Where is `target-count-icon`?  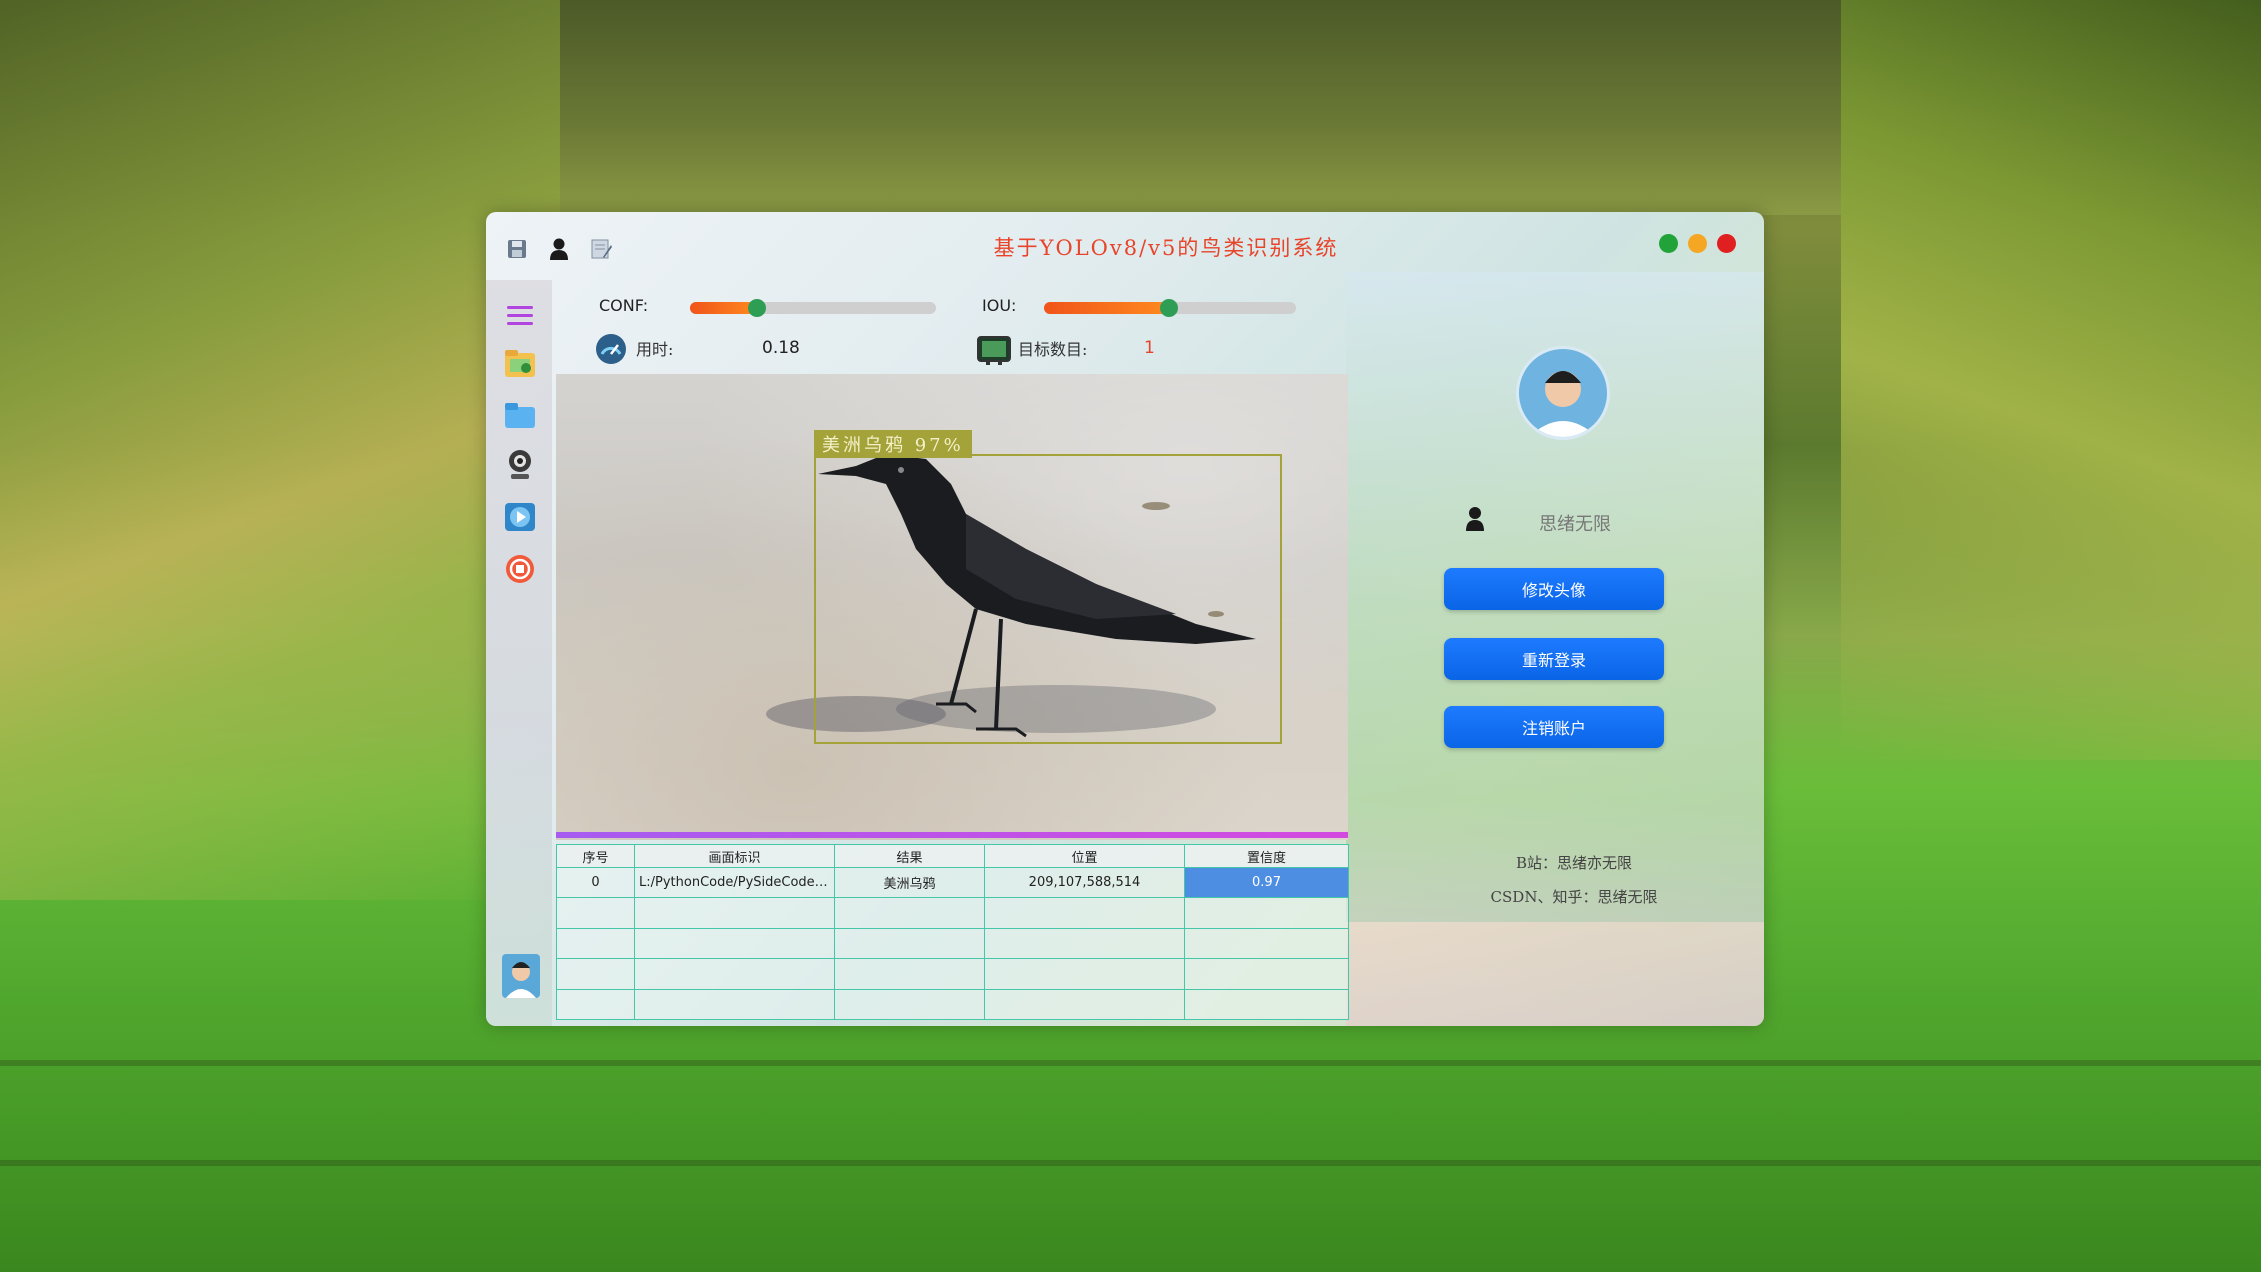 target-count-icon is located at coordinates (994, 352).